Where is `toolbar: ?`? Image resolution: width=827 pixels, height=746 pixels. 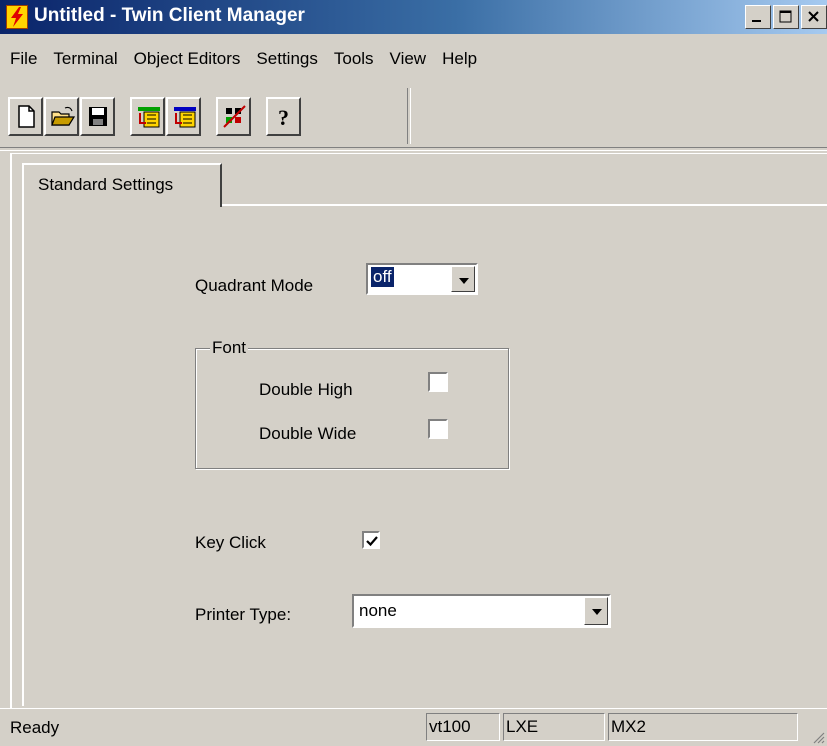
toolbar: ? is located at coordinates (155, 116).